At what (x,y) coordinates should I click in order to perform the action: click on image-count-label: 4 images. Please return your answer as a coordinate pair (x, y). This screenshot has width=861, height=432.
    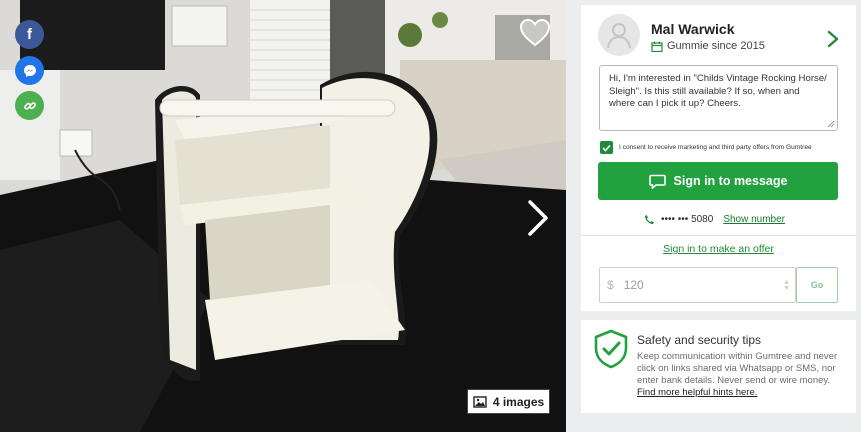
    Looking at the image, I should click on (518, 401).